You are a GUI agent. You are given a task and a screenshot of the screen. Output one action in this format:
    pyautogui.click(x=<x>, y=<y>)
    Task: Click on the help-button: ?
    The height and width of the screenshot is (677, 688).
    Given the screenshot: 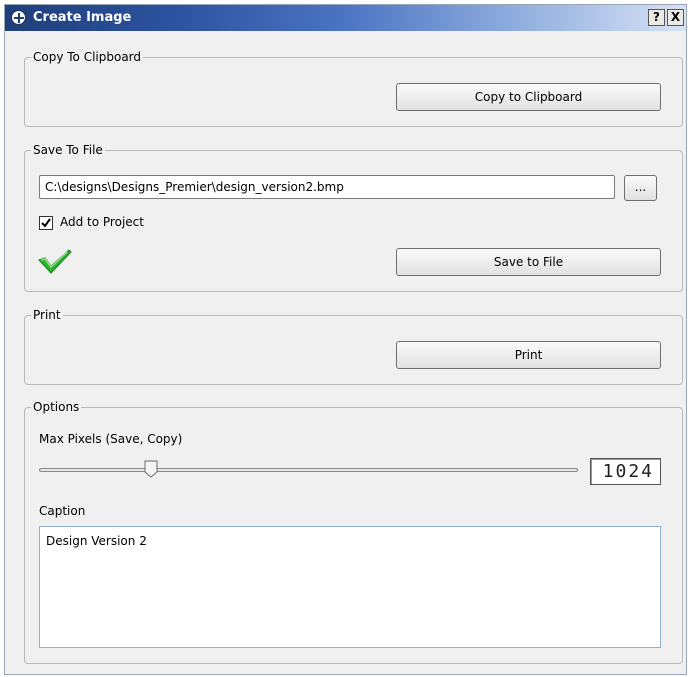 What is the action you would take?
    pyautogui.click(x=656, y=17)
    